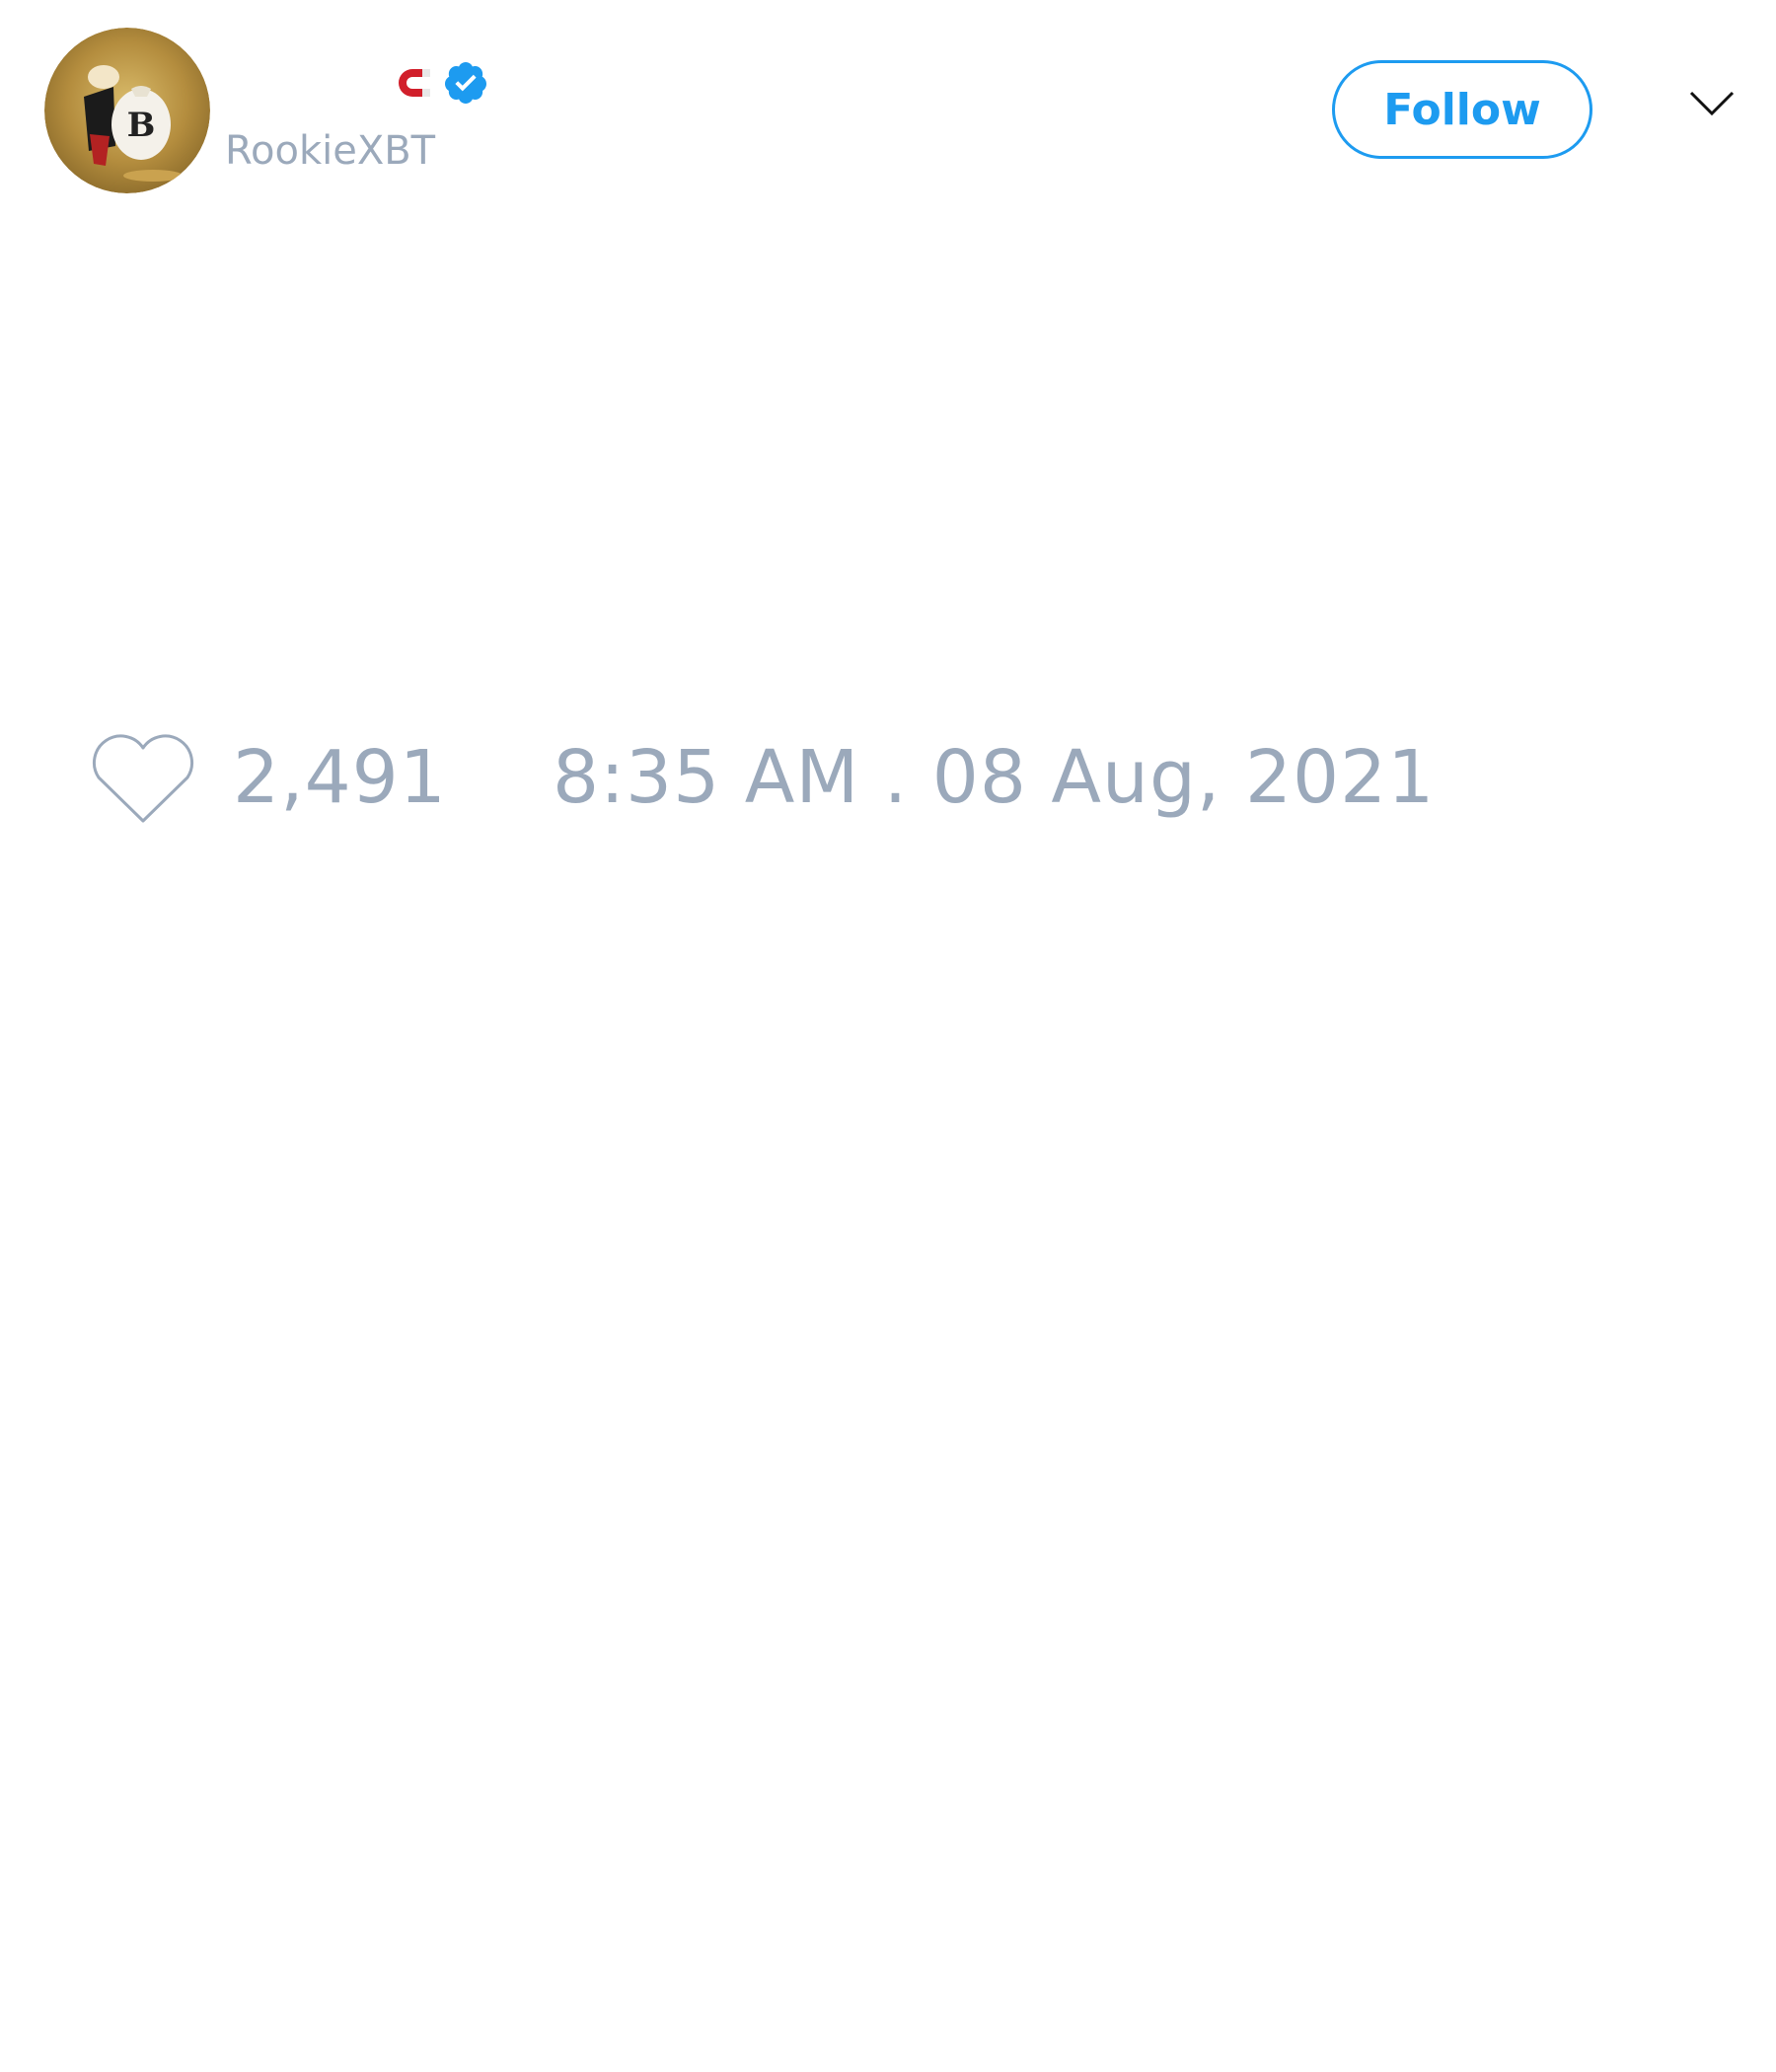 The width and height of the screenshot is (1776, 2072). What do you see at coordinates (1462, 110) in the screenshot?
I see `follow-button: Follow` at bounding box center [1462, 110].